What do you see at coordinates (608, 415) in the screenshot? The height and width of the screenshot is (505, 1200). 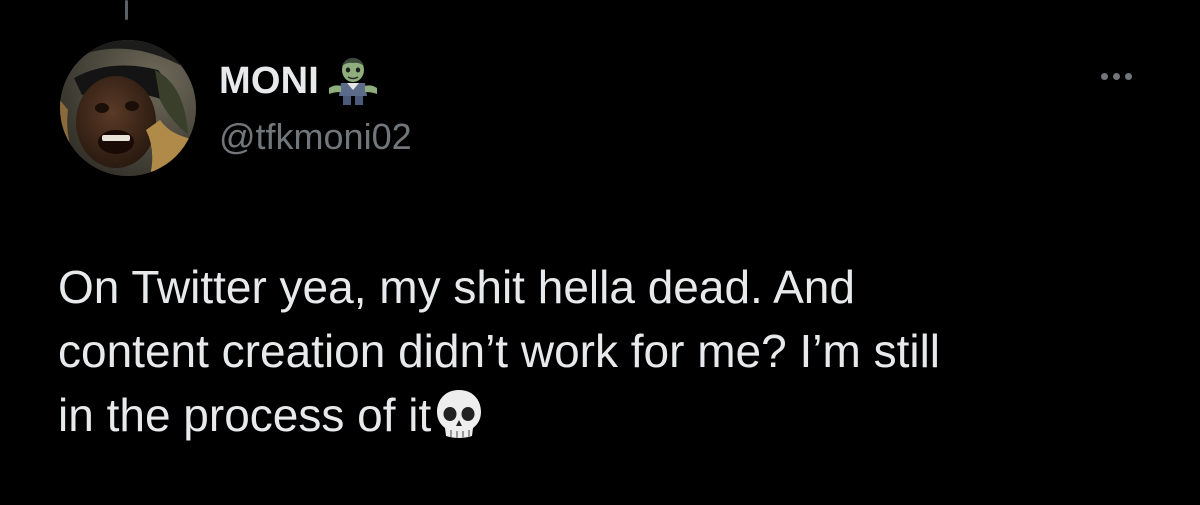 I see `tweet-text-line-last: in the process of it` at bounding box center [608, 415].